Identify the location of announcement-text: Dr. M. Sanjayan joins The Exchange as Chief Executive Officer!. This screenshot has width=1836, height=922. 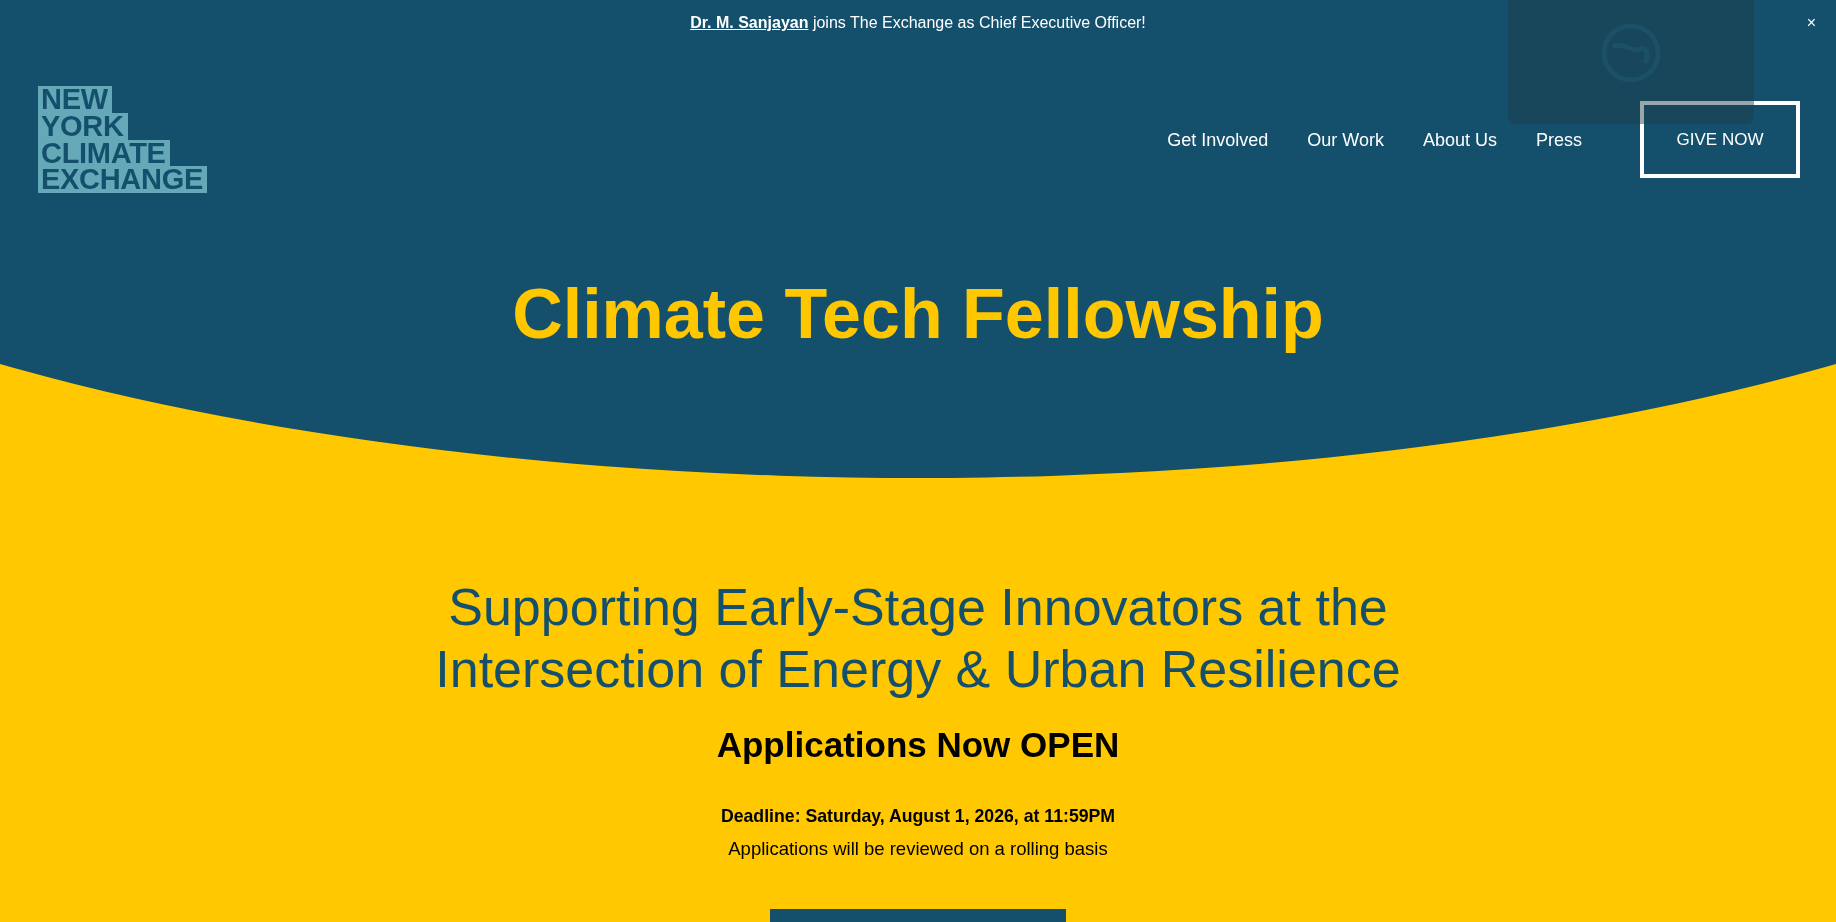
(918, 23).